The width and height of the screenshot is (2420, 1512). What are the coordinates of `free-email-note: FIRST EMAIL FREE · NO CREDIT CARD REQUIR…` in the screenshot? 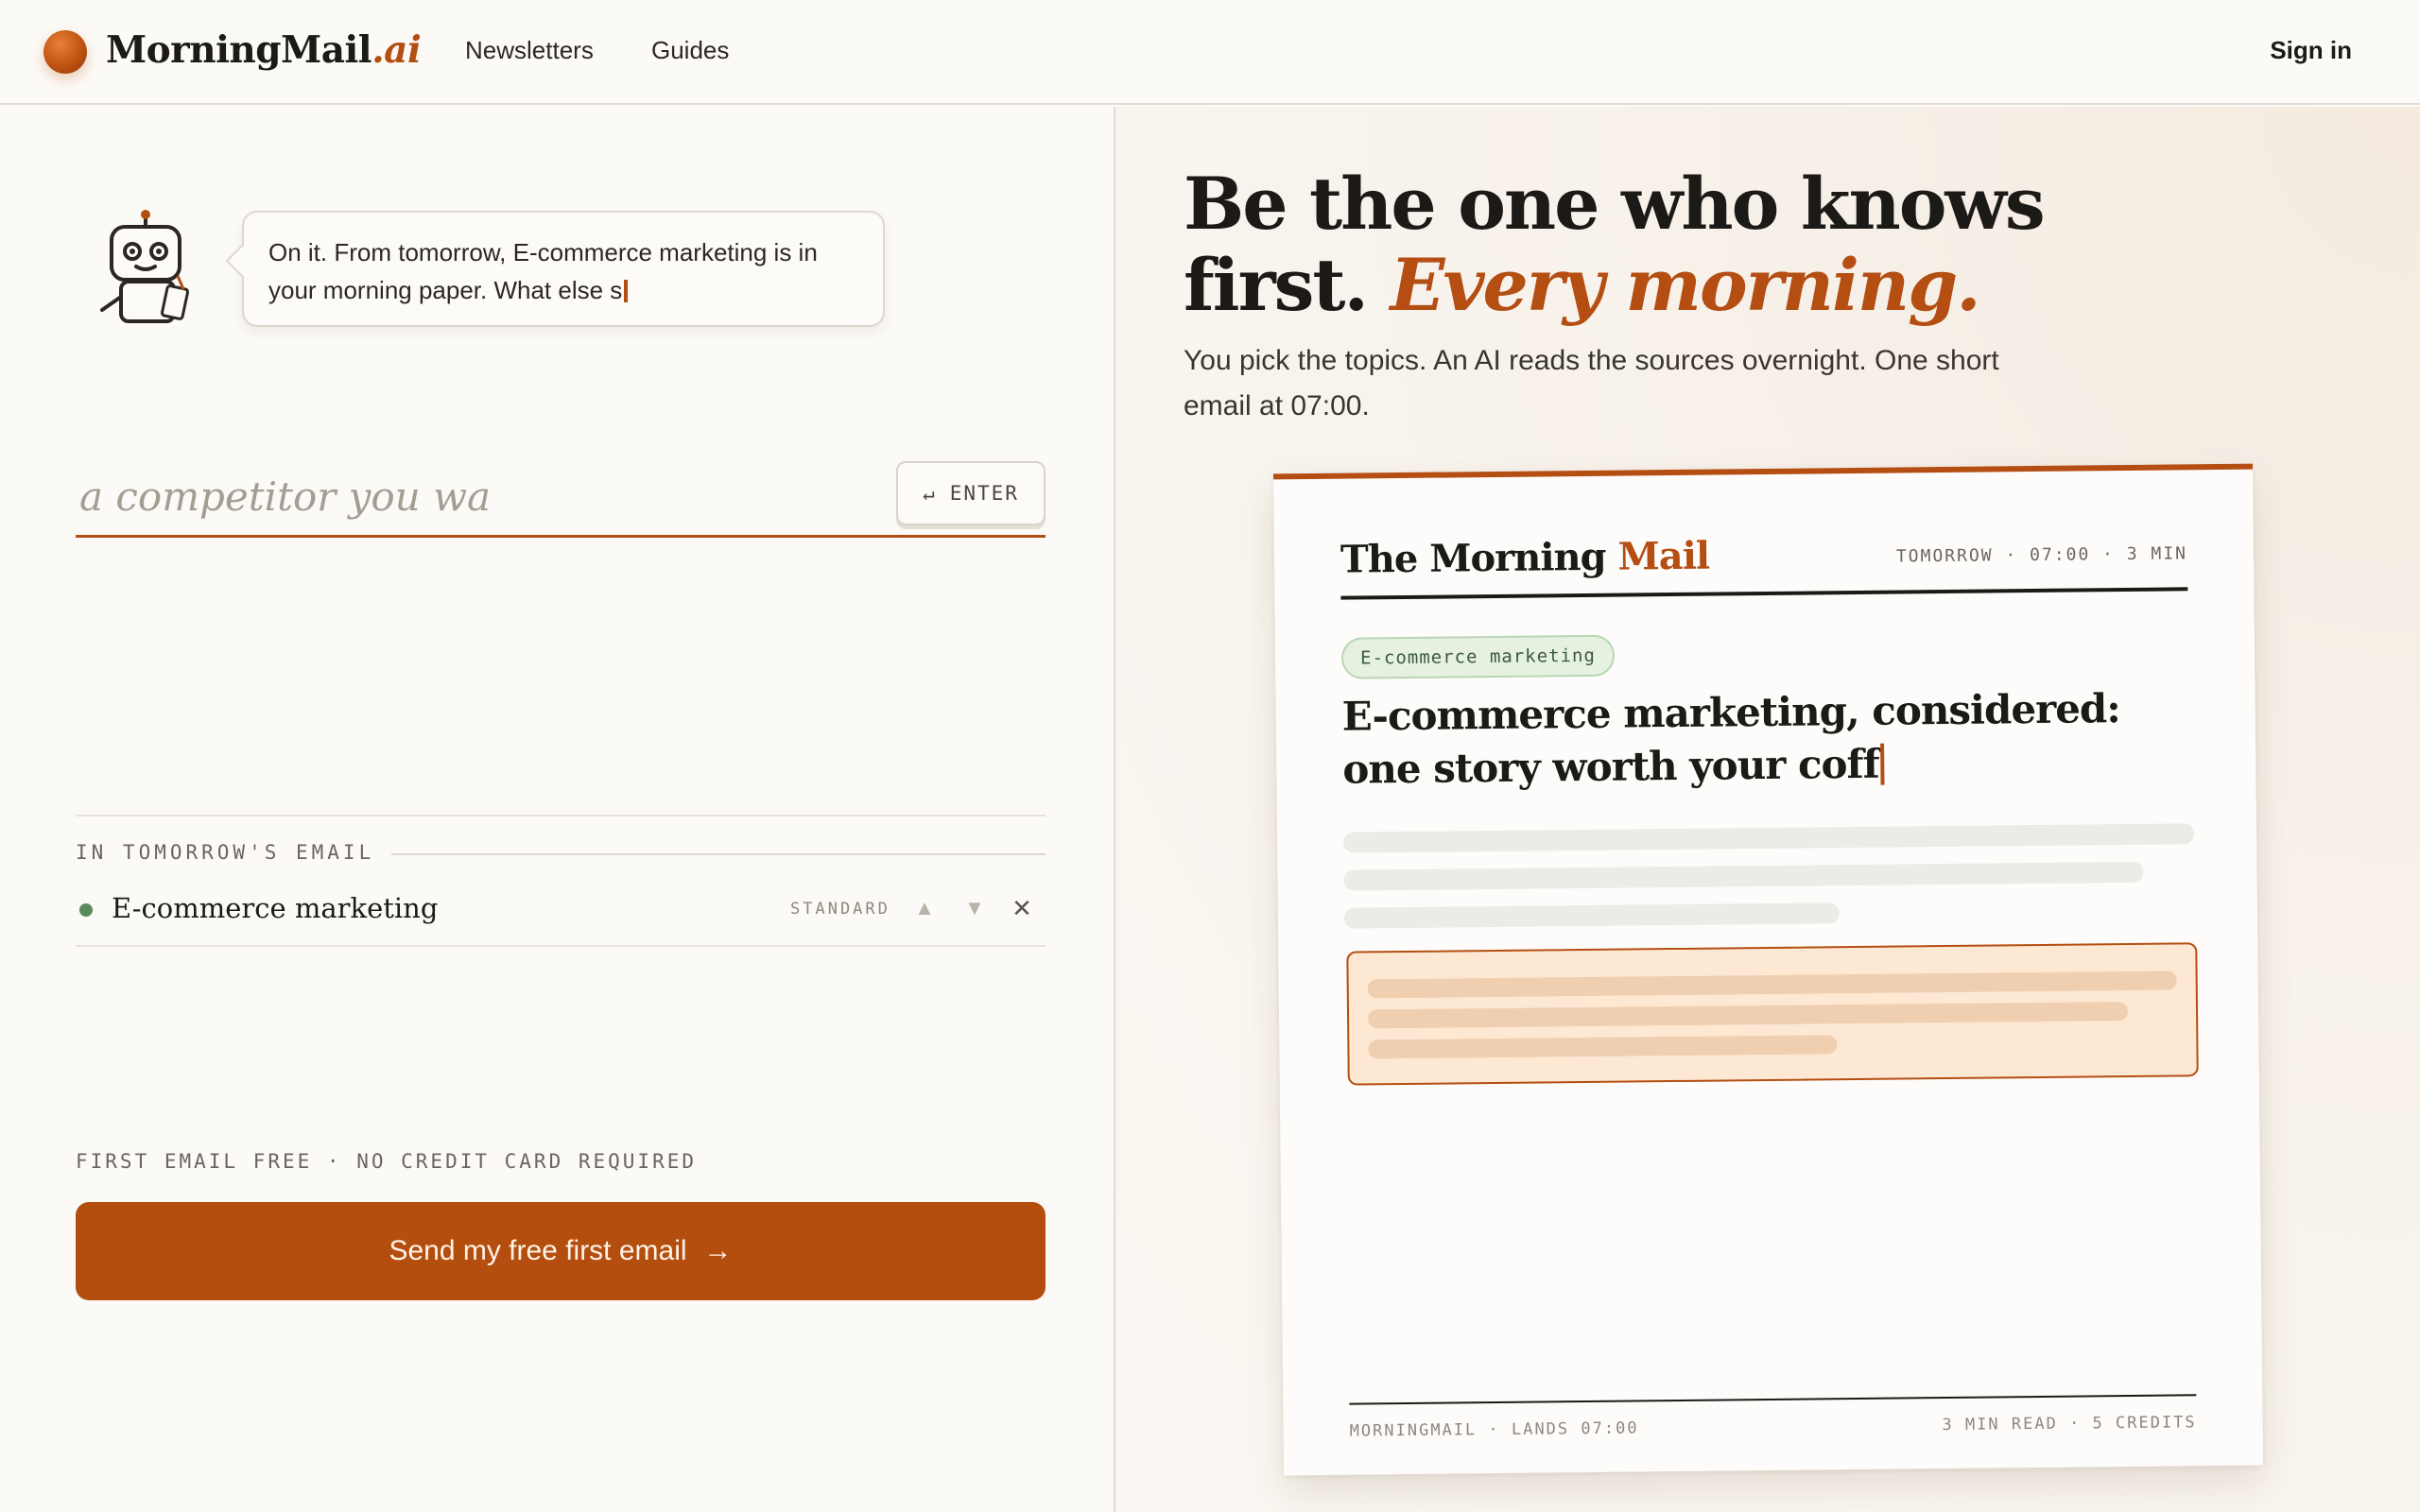 It's located at (387, 1161).